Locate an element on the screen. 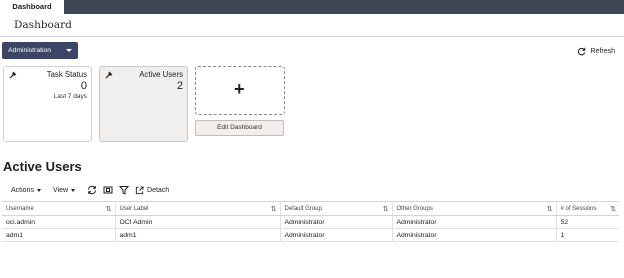  active-users-tile: Active Users 2 is located at coordinates (143, 104).